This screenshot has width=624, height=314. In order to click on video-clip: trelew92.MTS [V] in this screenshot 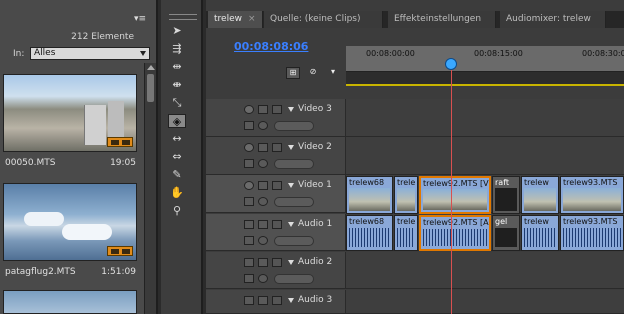, I will do `click(455, 195)`.